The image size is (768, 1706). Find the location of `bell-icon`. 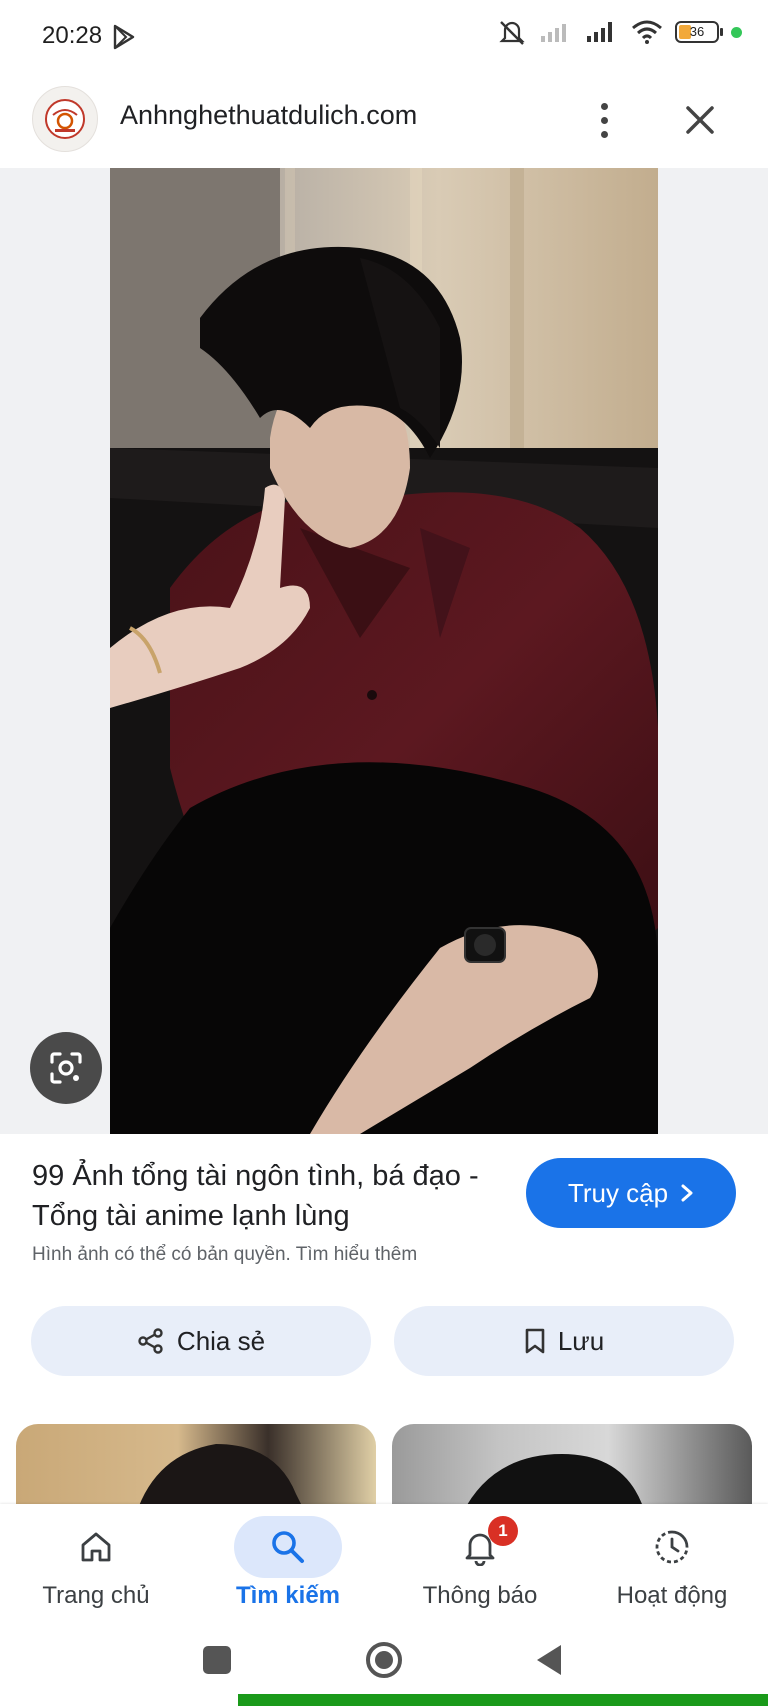

bell-icon is located at coordinates (480, 1547).